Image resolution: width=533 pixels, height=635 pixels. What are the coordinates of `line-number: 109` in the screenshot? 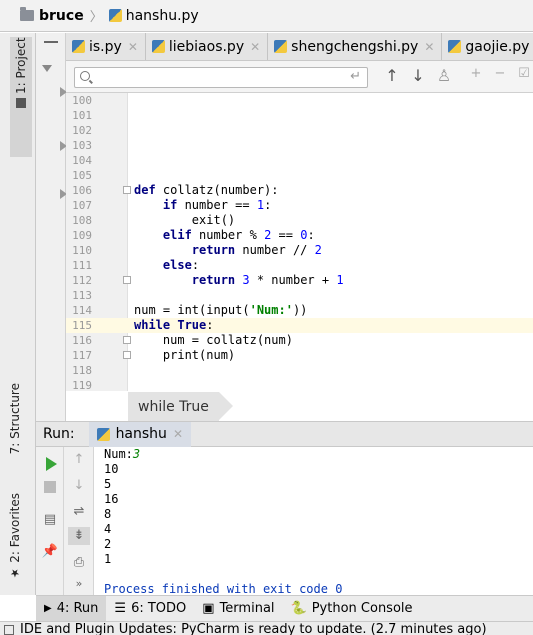 It's located at (82, 235).